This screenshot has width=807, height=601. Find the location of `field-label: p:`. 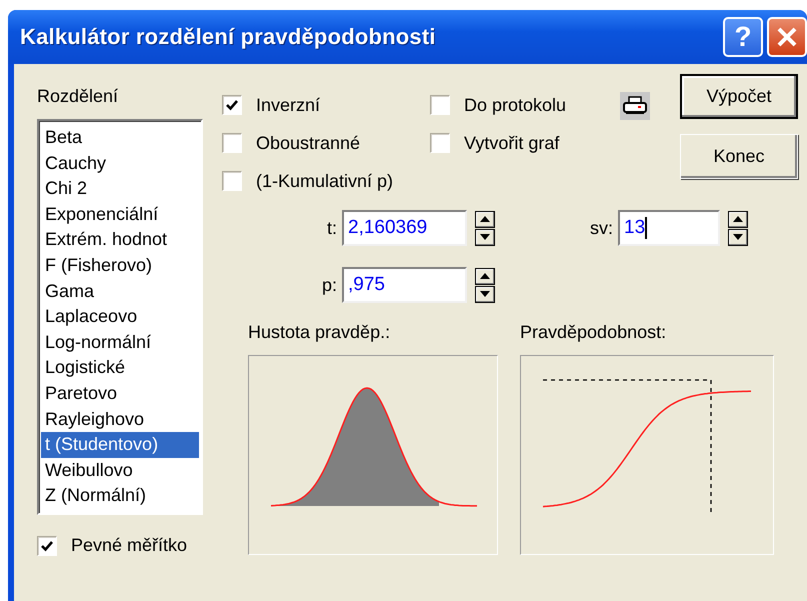

field-label: p: is located at coordinates (329, 285).